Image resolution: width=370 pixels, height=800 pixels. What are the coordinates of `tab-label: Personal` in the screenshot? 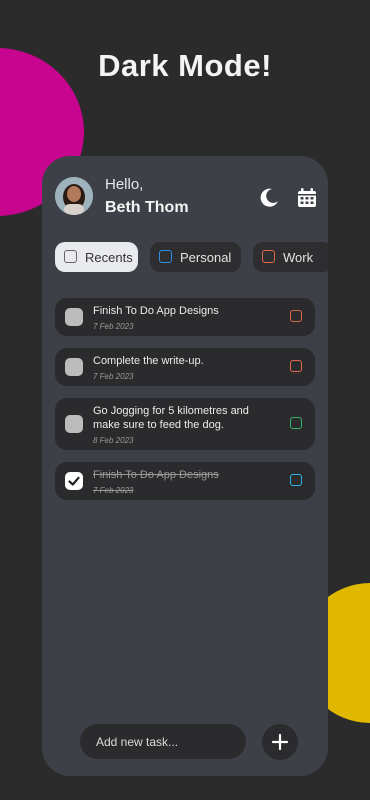 It's located at (206, 257).